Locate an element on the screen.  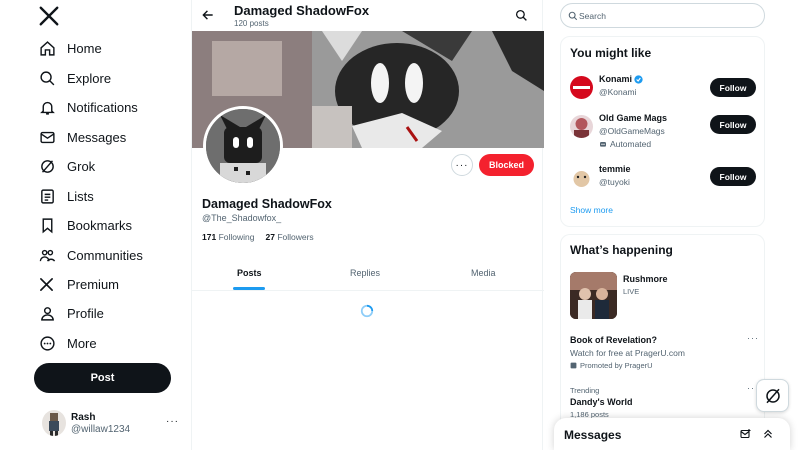
nav-lists: Lists is located at coordinates (63, 196).